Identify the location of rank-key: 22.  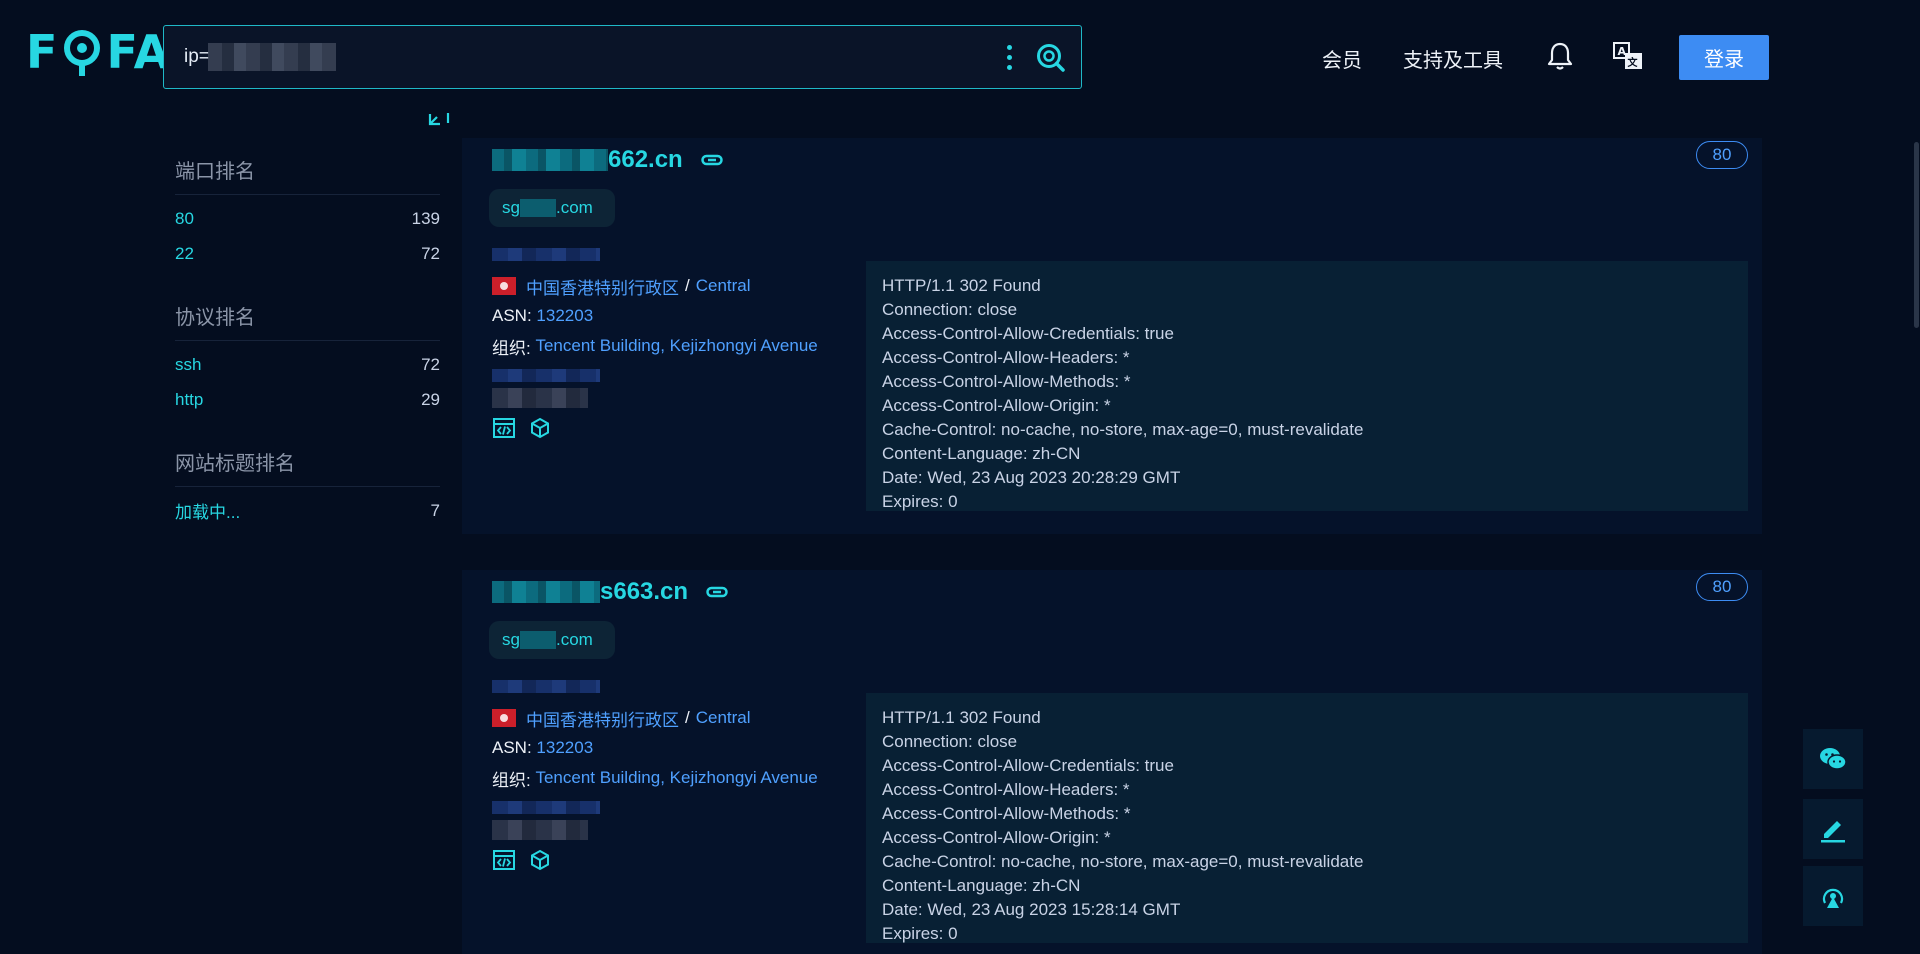
(184, 254).